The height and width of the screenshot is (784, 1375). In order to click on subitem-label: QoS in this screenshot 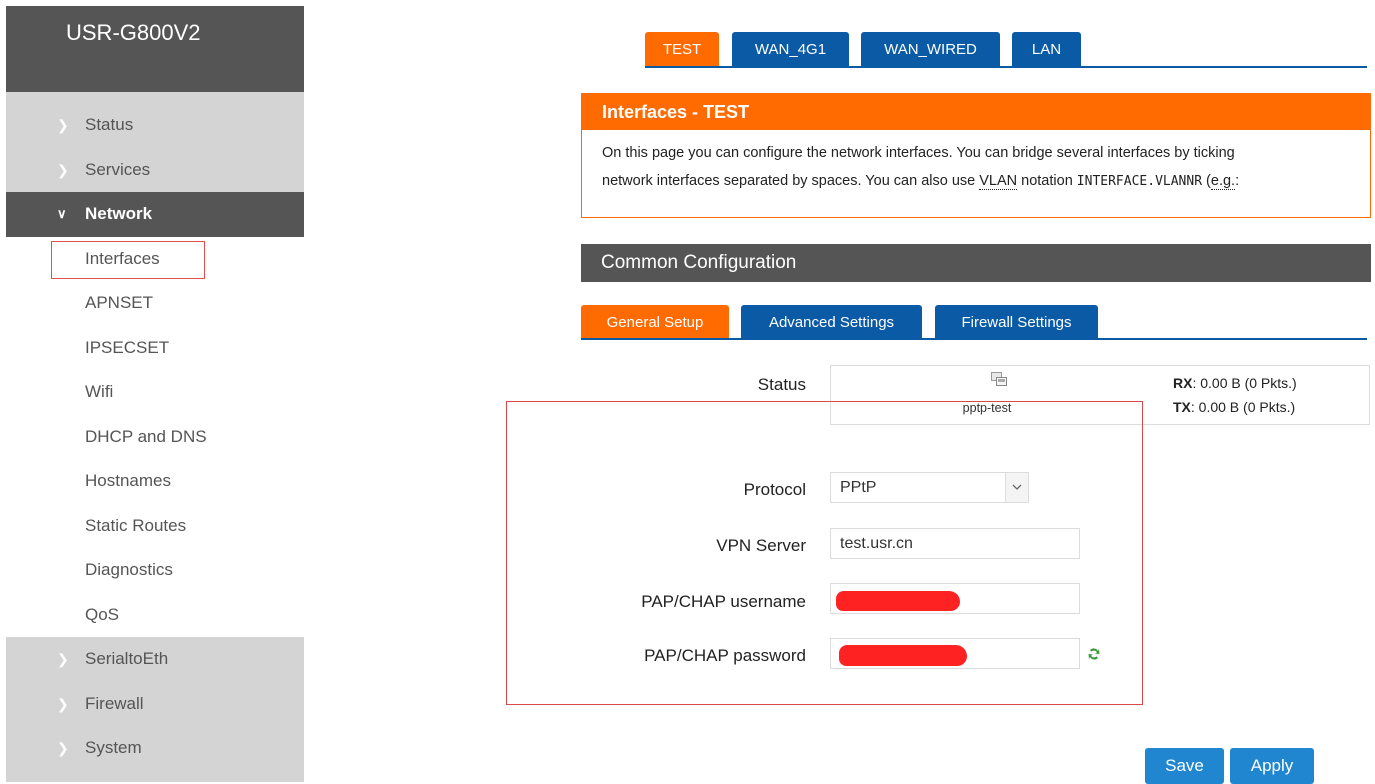, I will do `click(102, 614)`.